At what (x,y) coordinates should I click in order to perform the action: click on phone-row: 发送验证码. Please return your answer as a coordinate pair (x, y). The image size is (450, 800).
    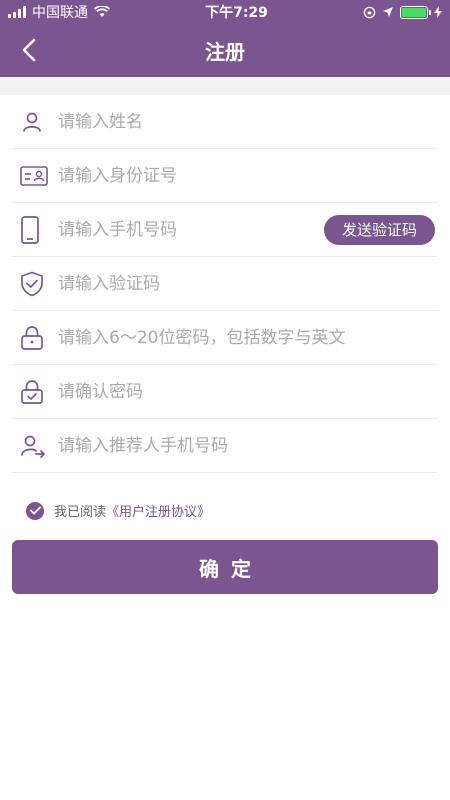
    Looking at the image, I should click on (225, 230).